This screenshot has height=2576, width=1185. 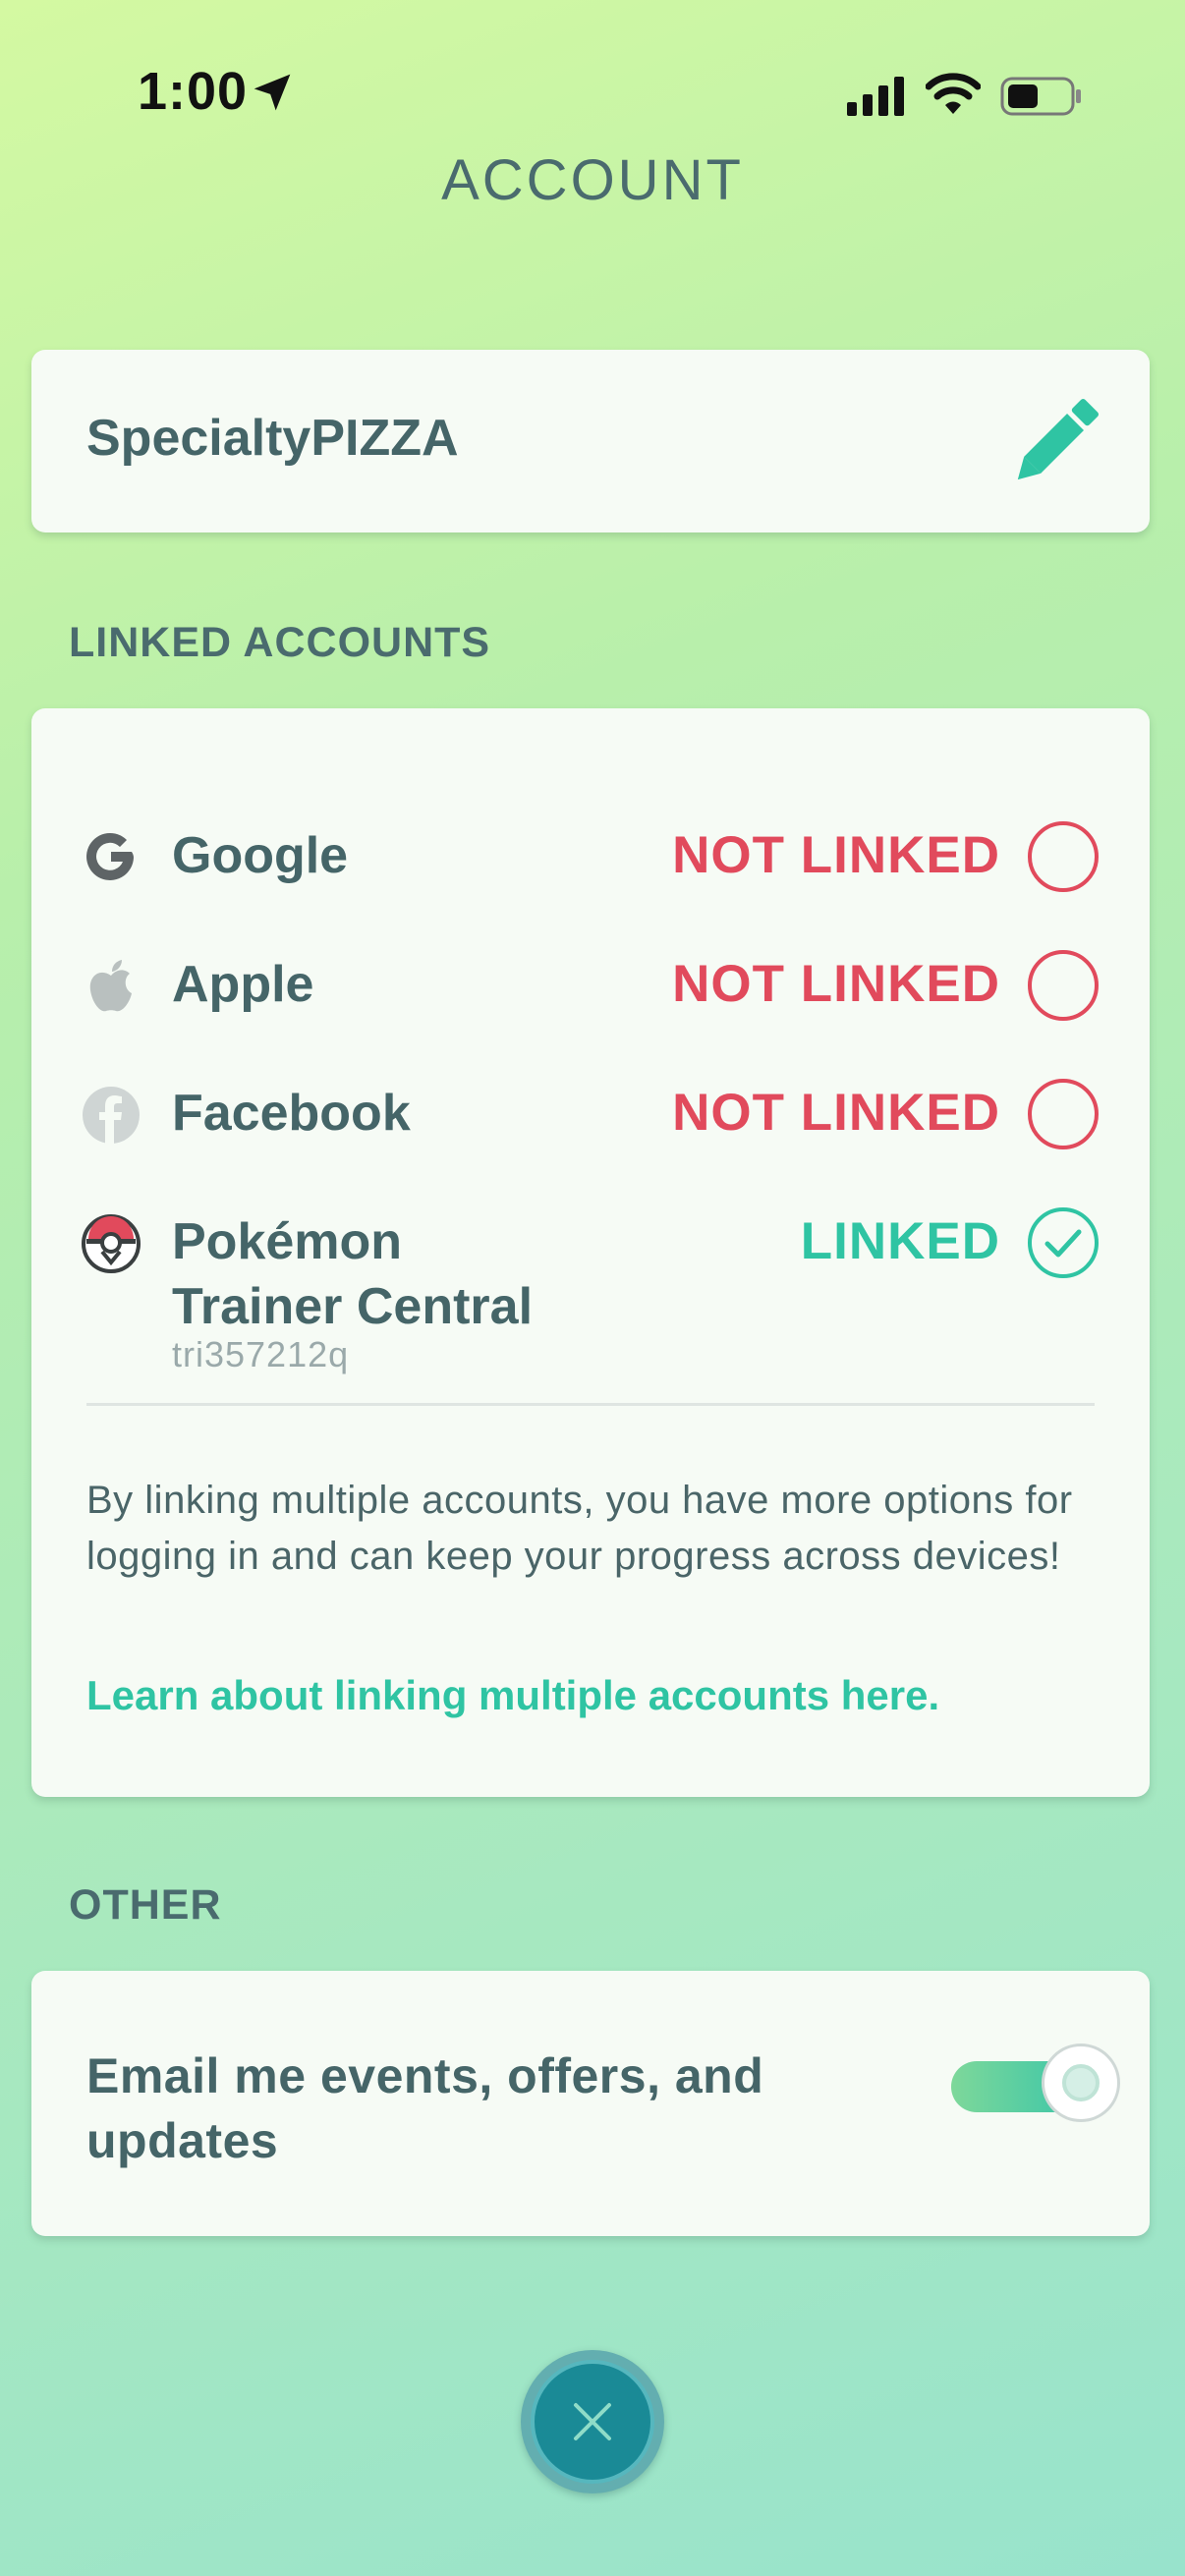 I want to click on close-icon, so click(x=592, y=2421).